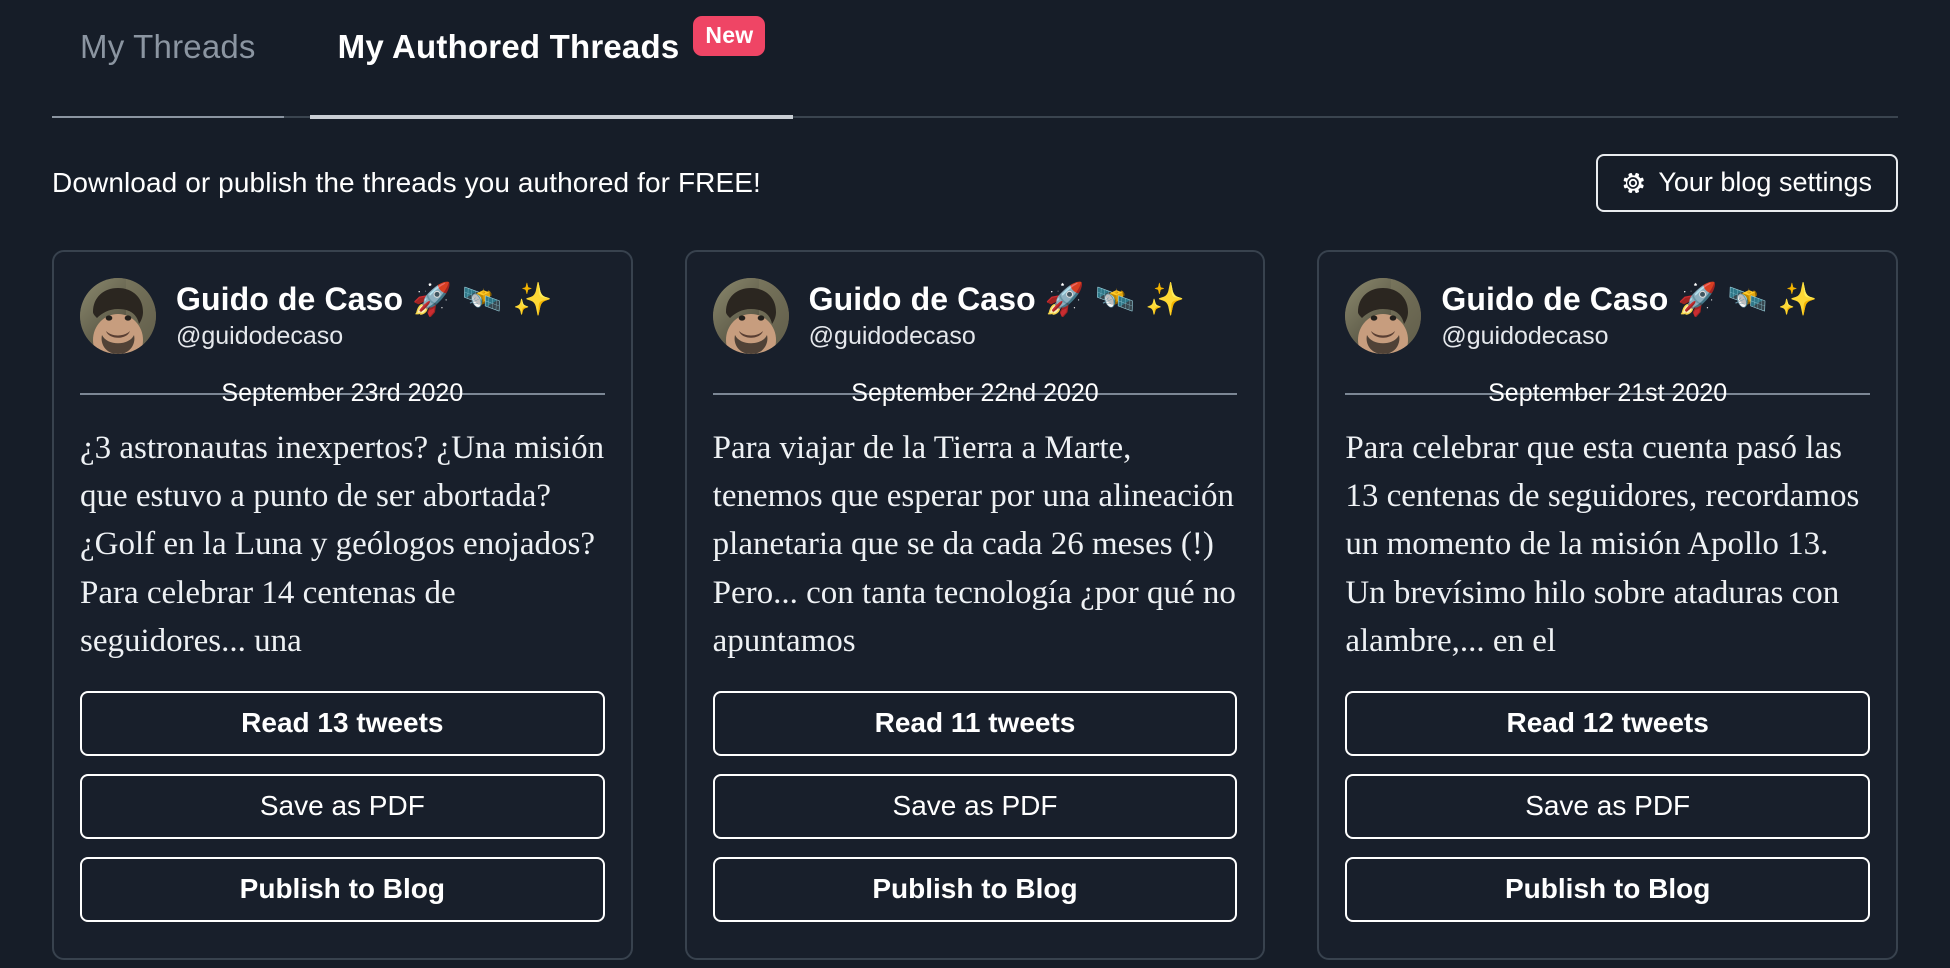  I want to click on tab-my-threads: My Threads, so click(168, 59).